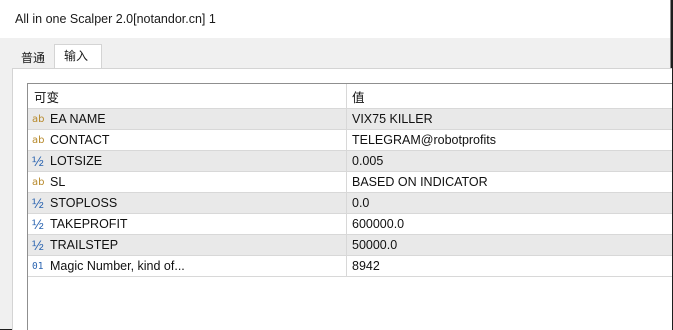 This screenshot has height=330, width=673. Describe the element at coordinates (335, 19) in the screenshot. I see `title-bar: All in one Scalper 2.0[notandor.cn] 1` at that location.